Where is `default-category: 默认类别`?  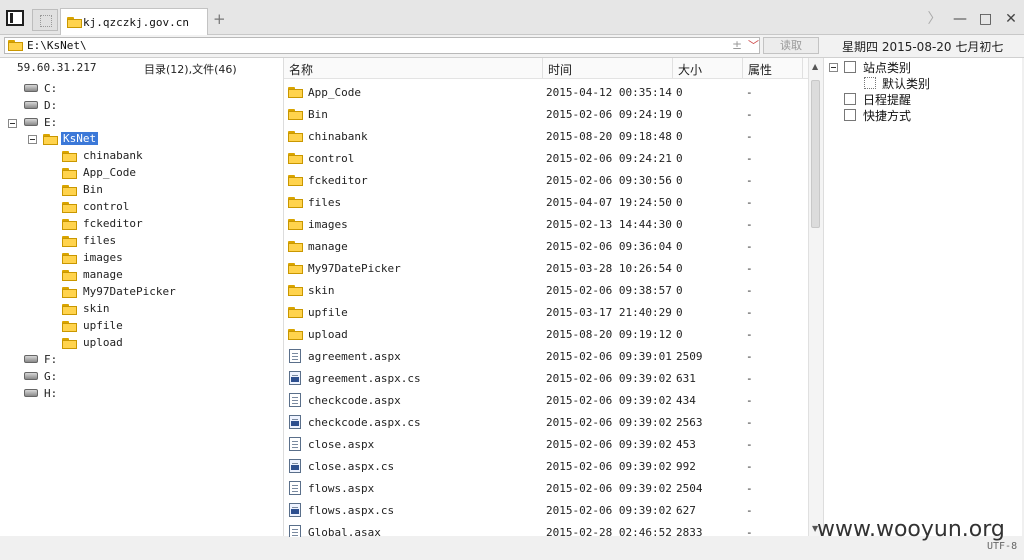 default-category: 默认类别 is located at coordinates (906, 83).